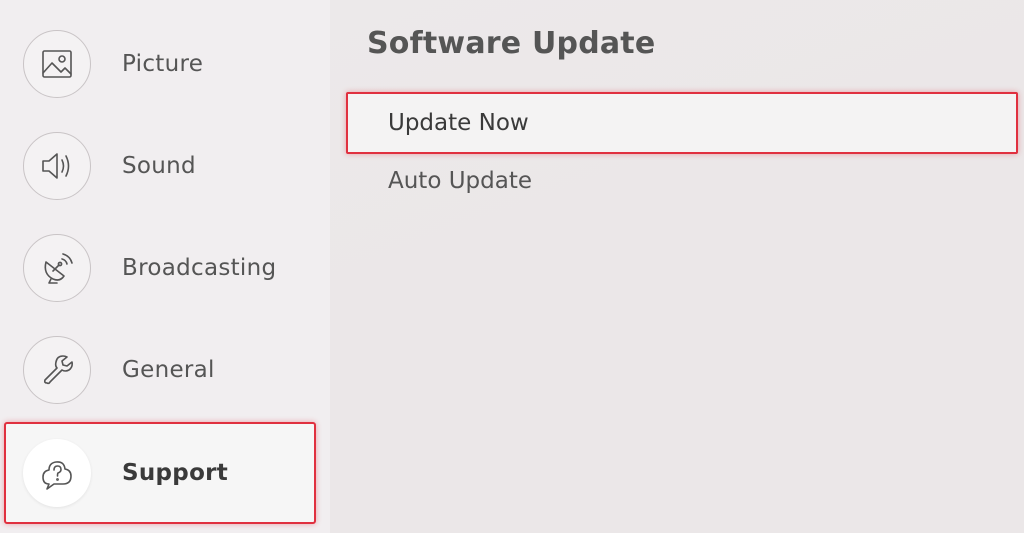  What do you see at coordinates (511, 43) in the screenshot?
I see `page-title: Software Update` at bounding box center [511, 43].